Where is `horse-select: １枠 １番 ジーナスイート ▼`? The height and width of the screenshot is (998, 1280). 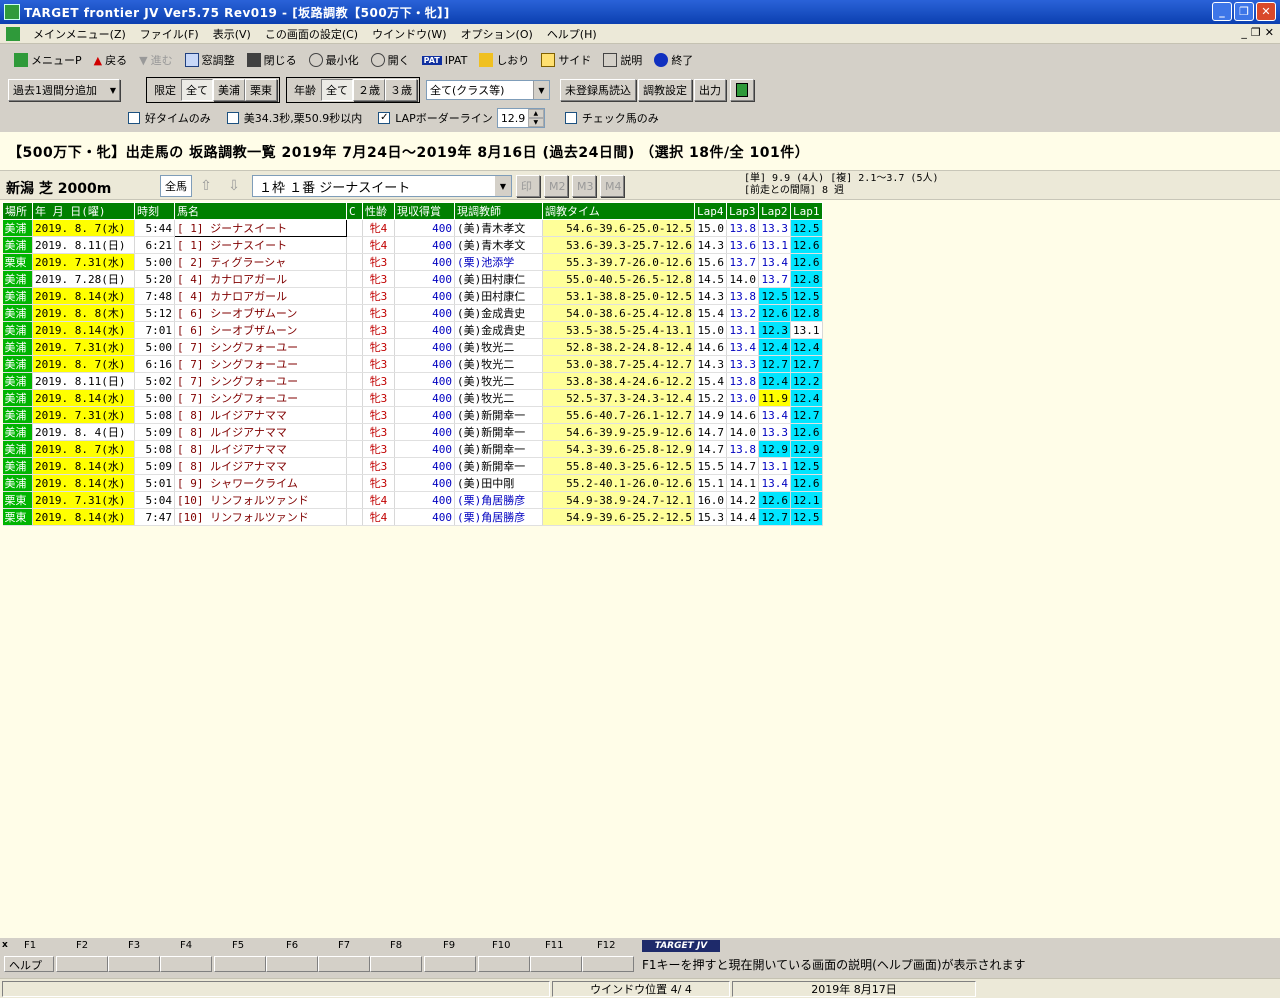 horse-select: １枠 １番 ジーナスイート ▼ is located at coordinates (382, 186).